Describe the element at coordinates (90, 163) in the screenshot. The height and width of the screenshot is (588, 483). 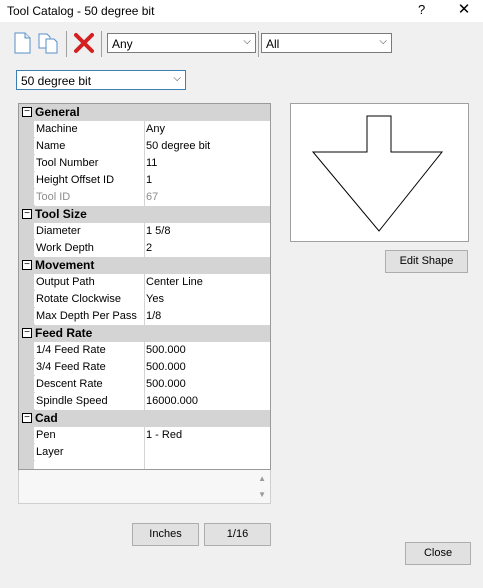
I see `property-name: Tool Number` at that location.